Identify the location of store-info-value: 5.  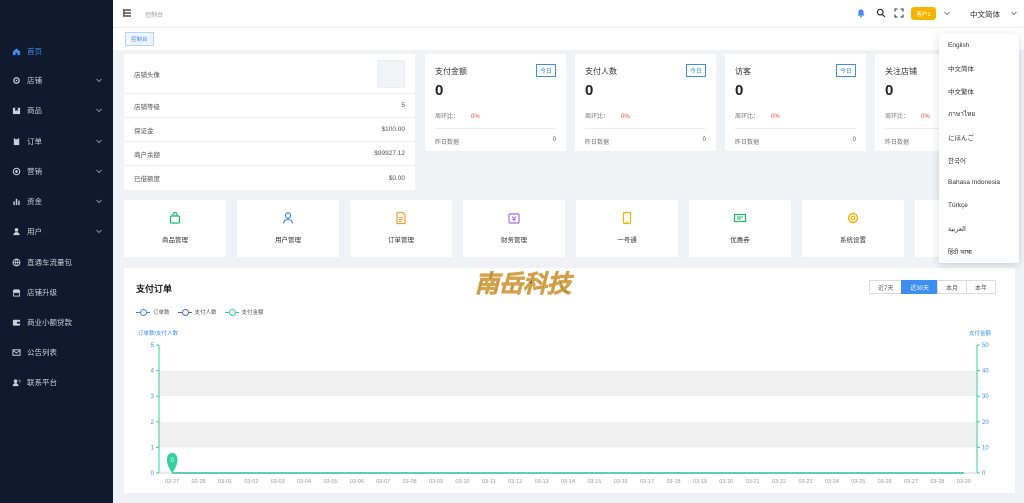
(403, 105).